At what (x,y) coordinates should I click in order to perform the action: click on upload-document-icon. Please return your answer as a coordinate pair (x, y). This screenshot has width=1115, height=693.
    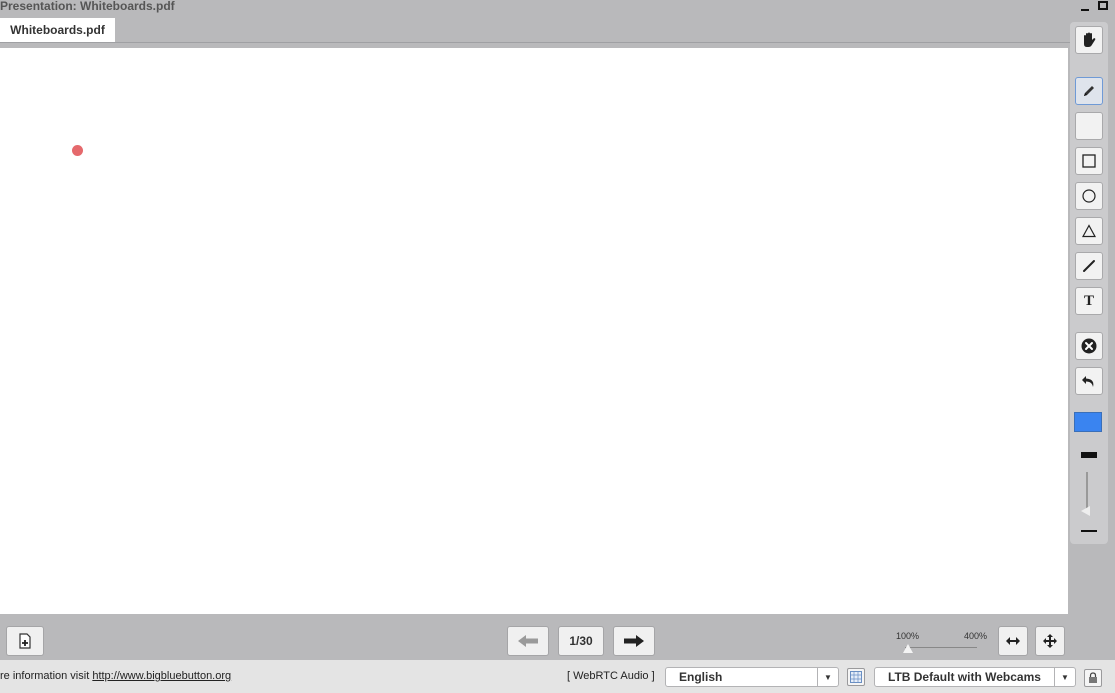
    Looking at the image, I should click on (25, 641).